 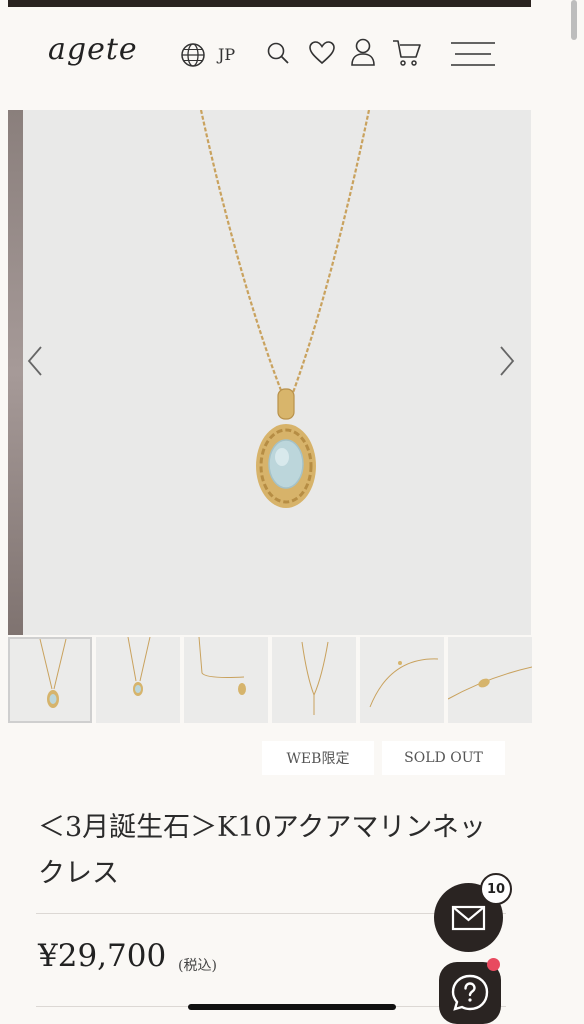 What do you see at coordinates (102, 956) in the screenshot?
I see `product-price: ¥29,700` at bounding box center [102, 956].